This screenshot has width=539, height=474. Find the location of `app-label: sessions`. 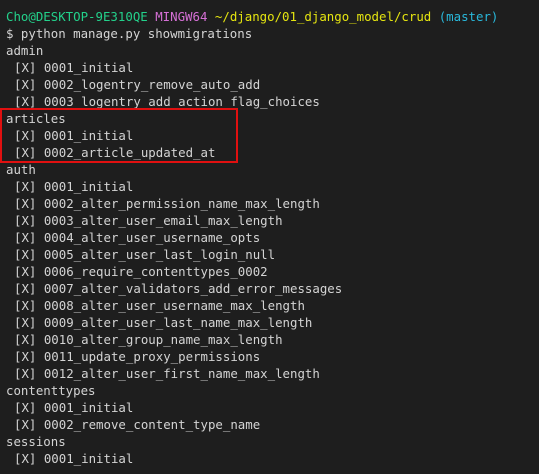

app-label: sessions is located at coordinates (36, 441).